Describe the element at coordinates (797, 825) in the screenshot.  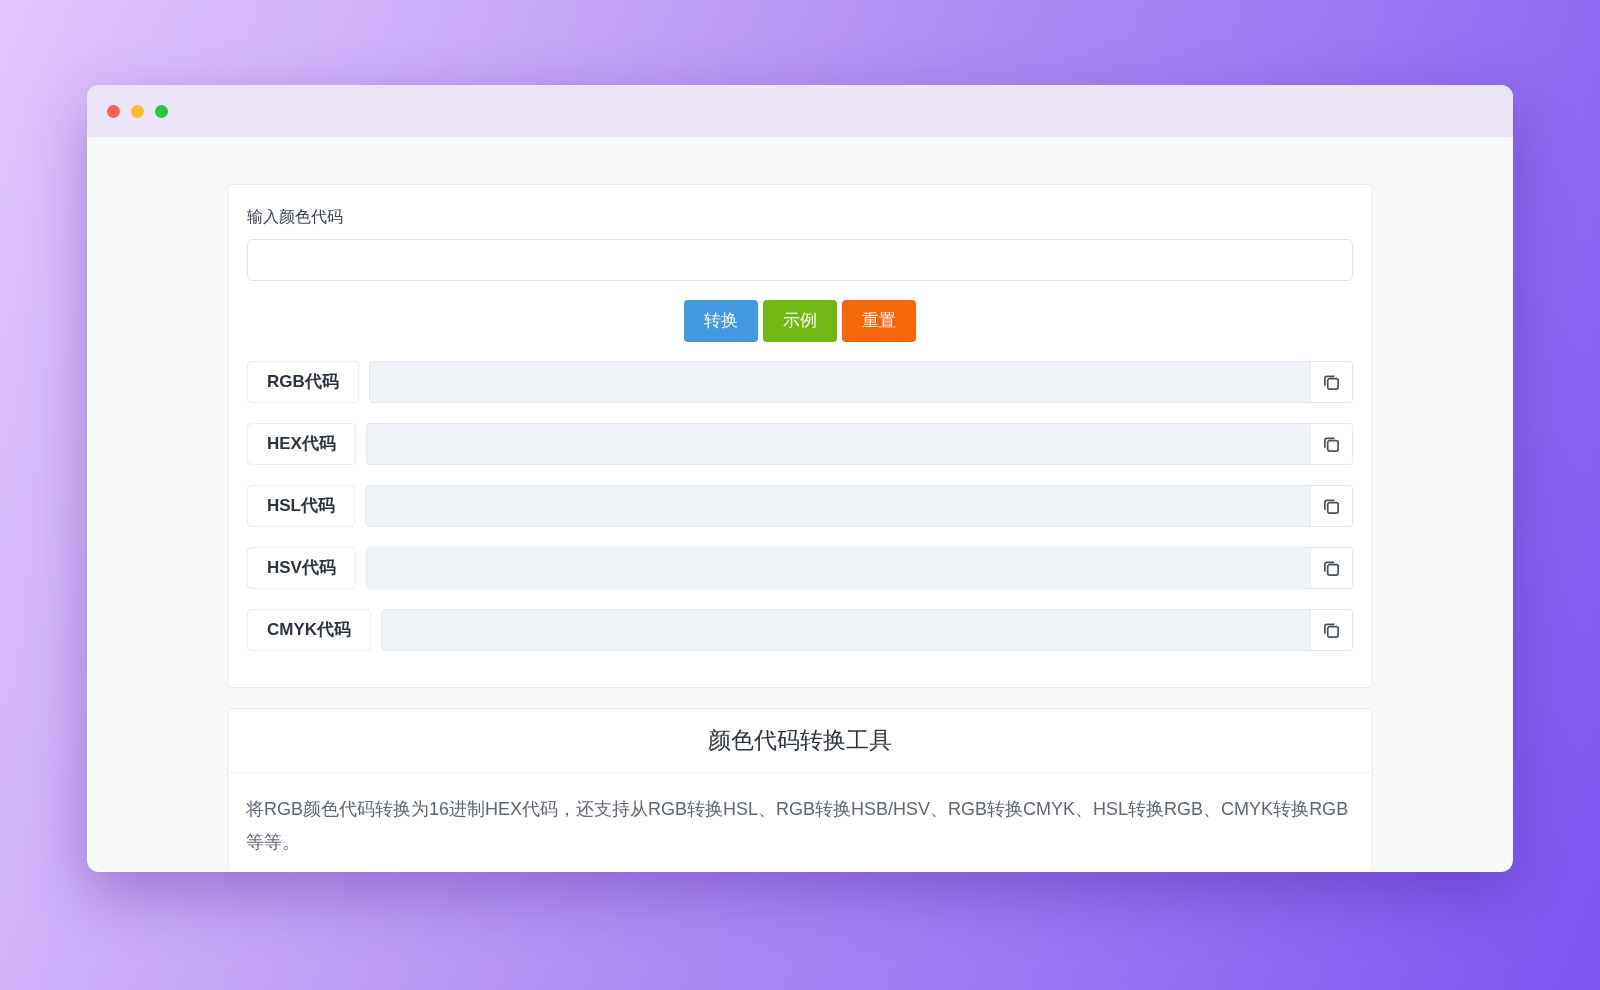
I see `info-text: 将RGB颜色代码转换为16进制HEX代码，还支持从RGB转换HSL、RGB转换HSB/HSV、RGB转换CMYK、HSL转换RGB、CMYK转换RGB等等。` at that location.